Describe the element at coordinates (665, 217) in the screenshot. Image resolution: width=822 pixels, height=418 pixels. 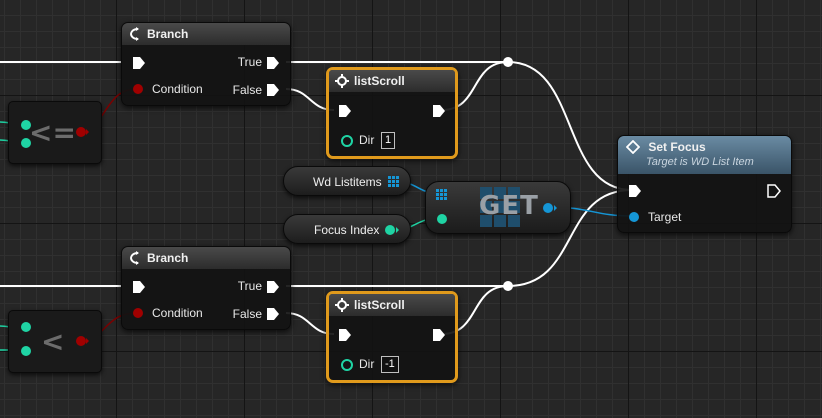
I see `target-label: Target` at that location.